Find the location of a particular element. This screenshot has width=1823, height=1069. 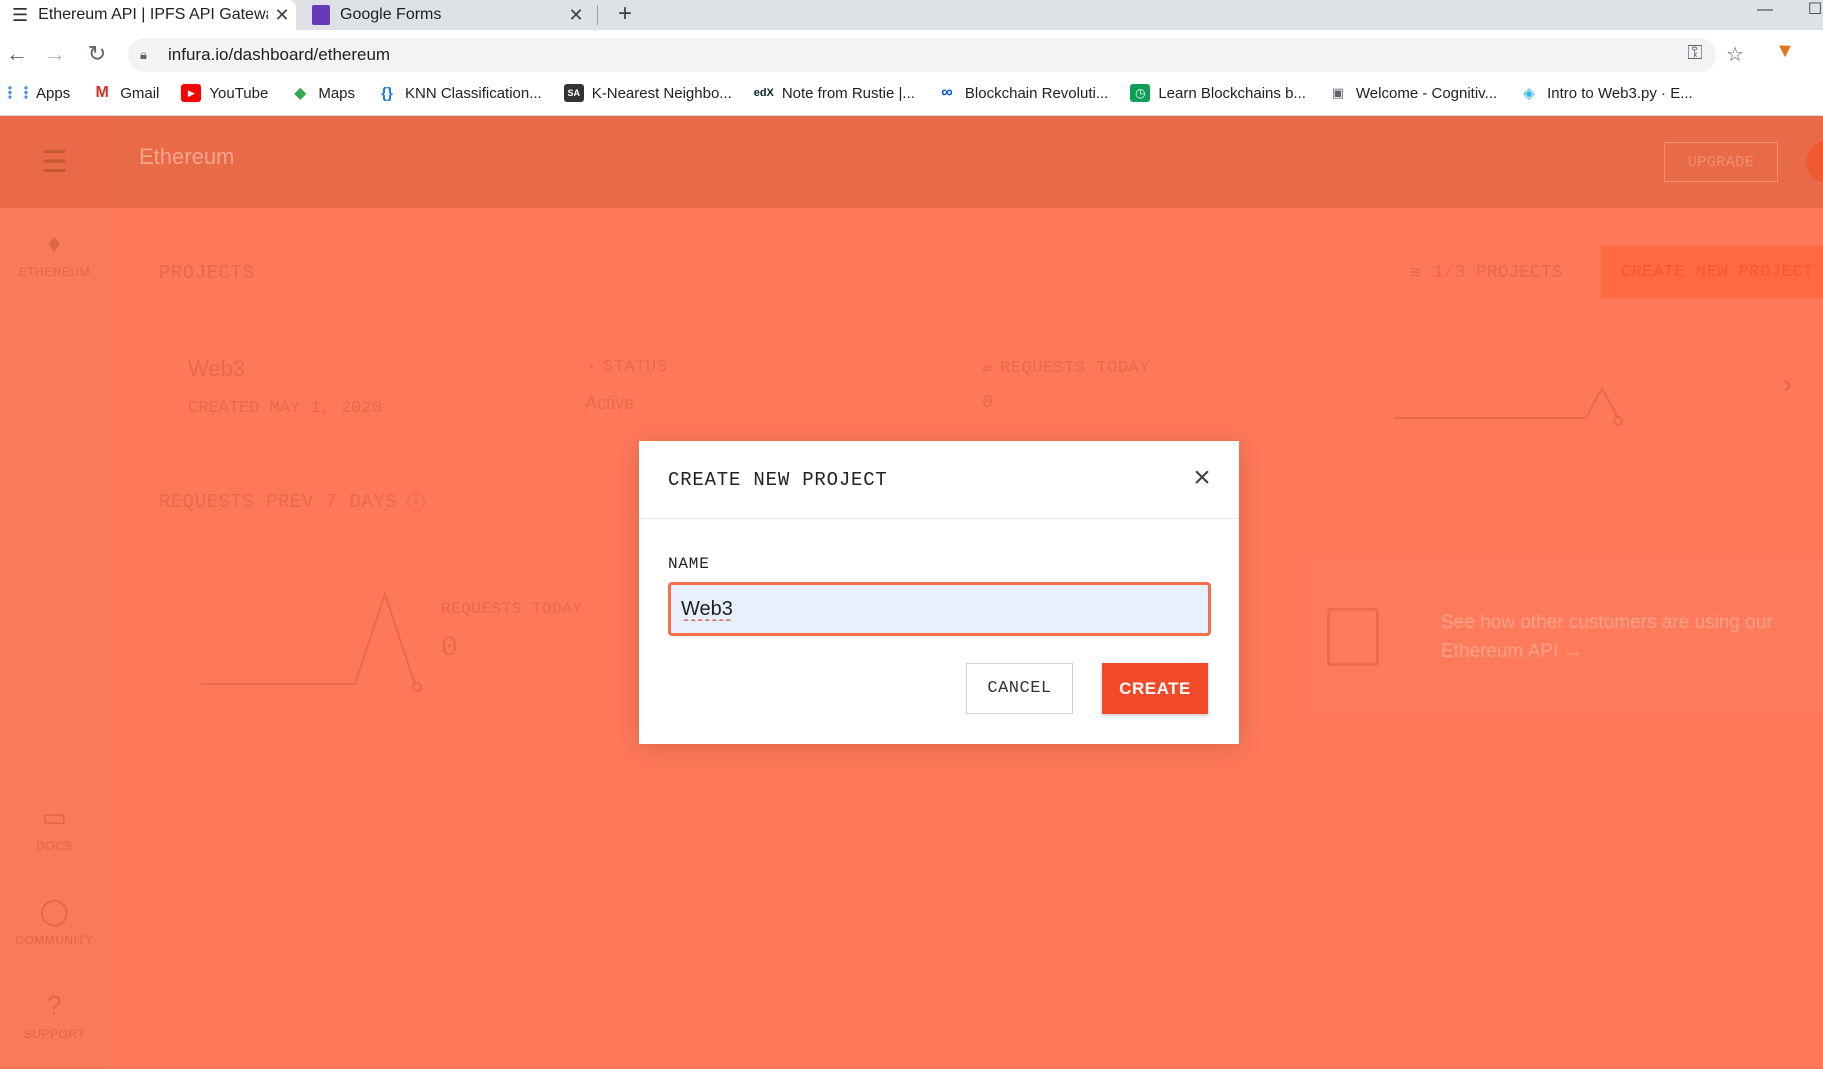

key-icon: ⚿ is located at coordinates (1695, 53).